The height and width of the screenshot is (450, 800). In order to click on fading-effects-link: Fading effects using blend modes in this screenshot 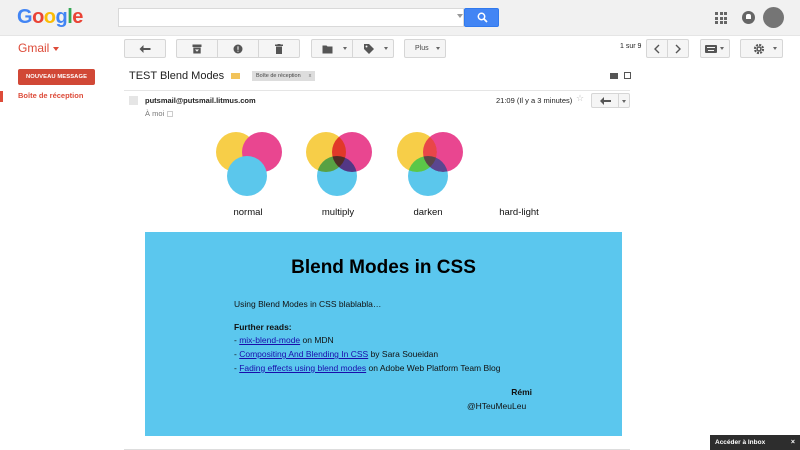, I will do `click(302, 368)`.